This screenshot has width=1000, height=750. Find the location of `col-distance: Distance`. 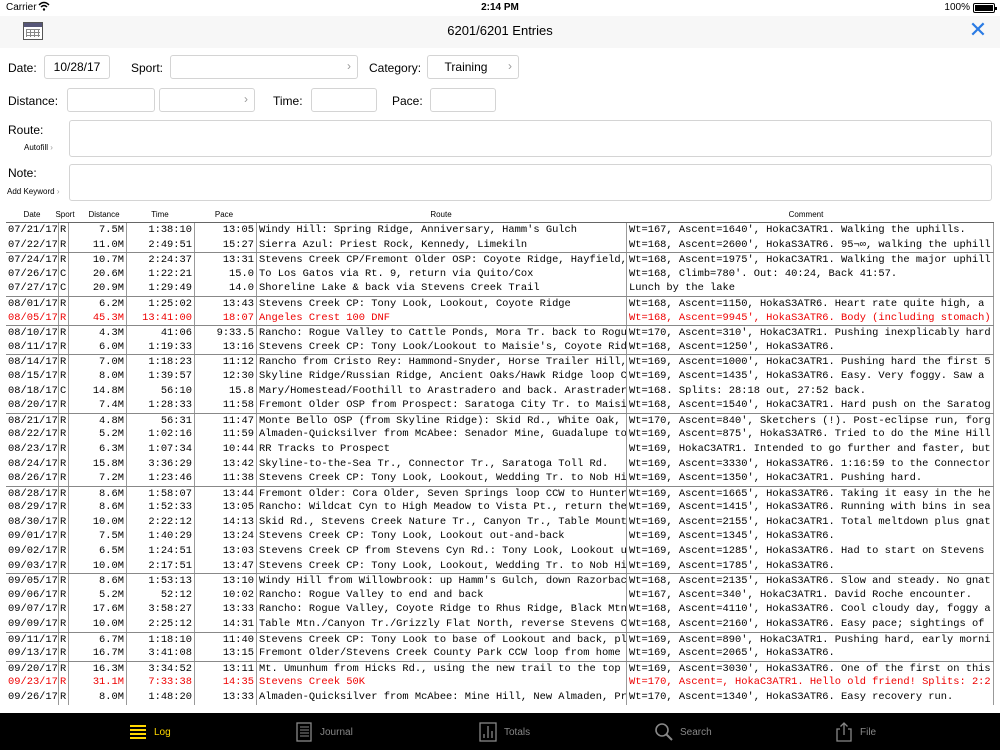

col-distance: Distance is located at coordinates (104, 214).